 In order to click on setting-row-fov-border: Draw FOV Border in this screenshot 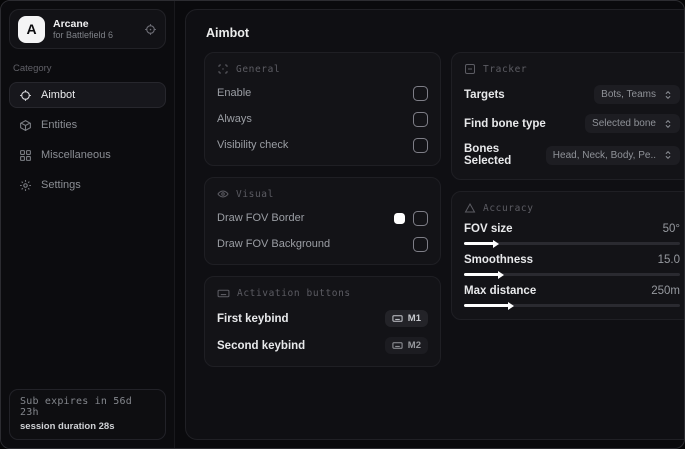, I will do `click(322, 218)`.